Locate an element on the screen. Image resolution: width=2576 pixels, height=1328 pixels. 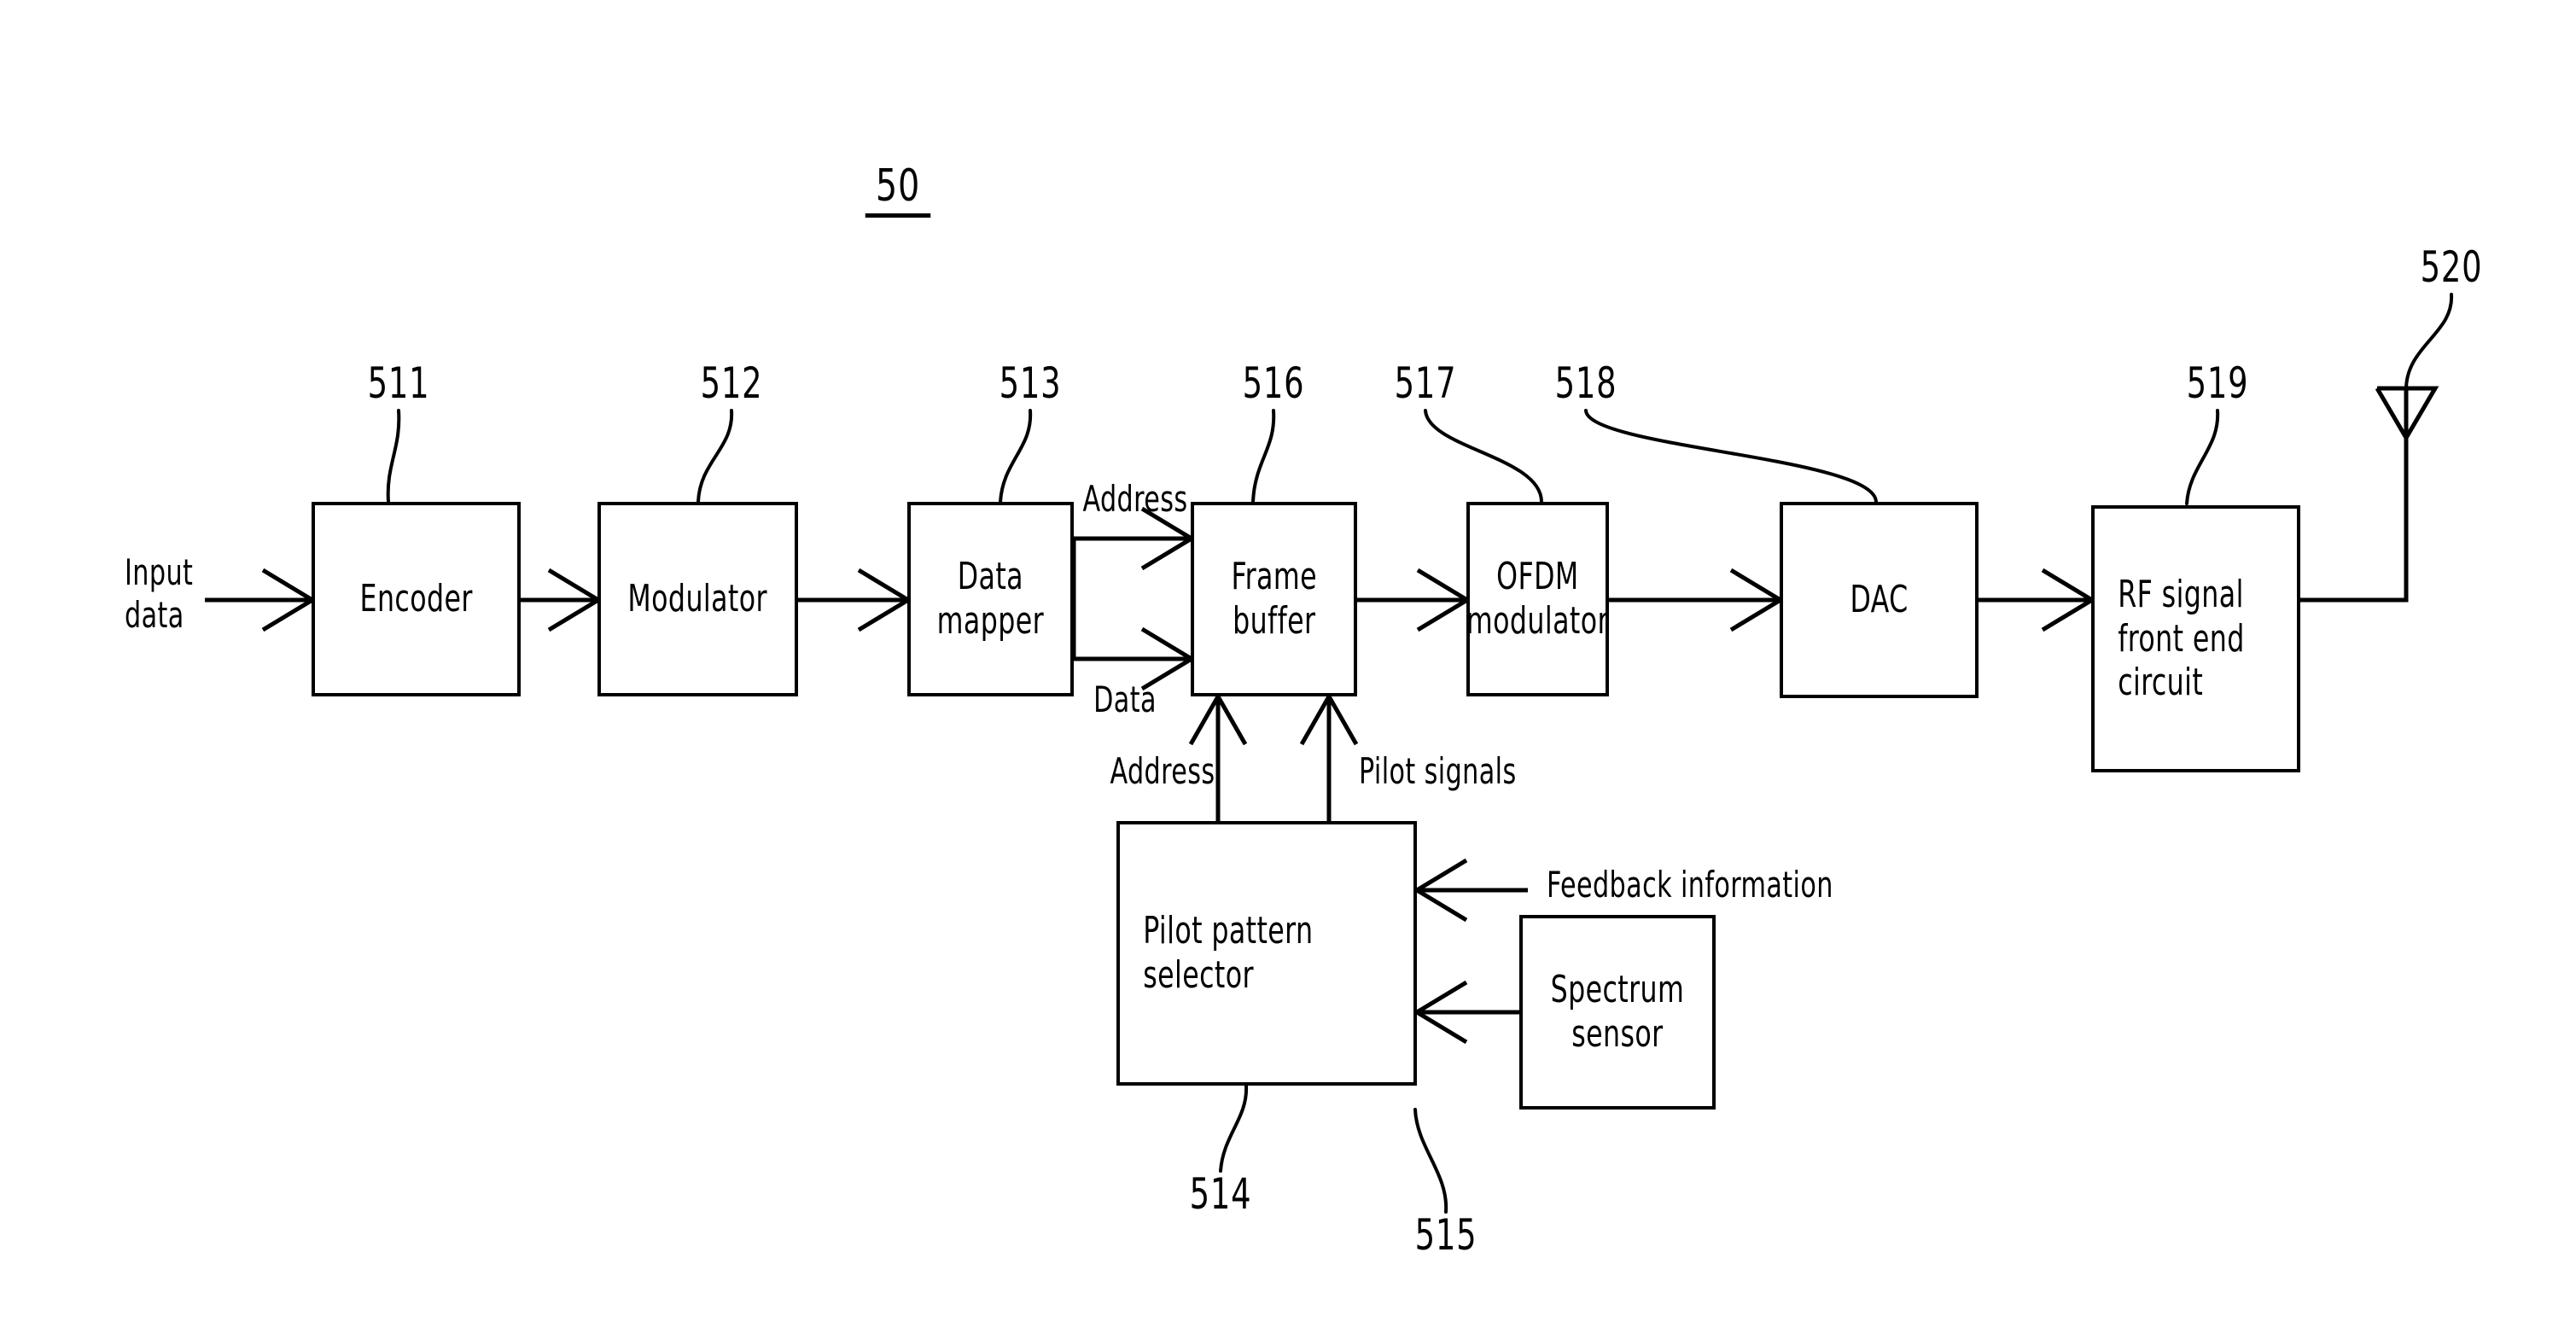
signal-data-label: Data is located at coordinates (1125, 699).